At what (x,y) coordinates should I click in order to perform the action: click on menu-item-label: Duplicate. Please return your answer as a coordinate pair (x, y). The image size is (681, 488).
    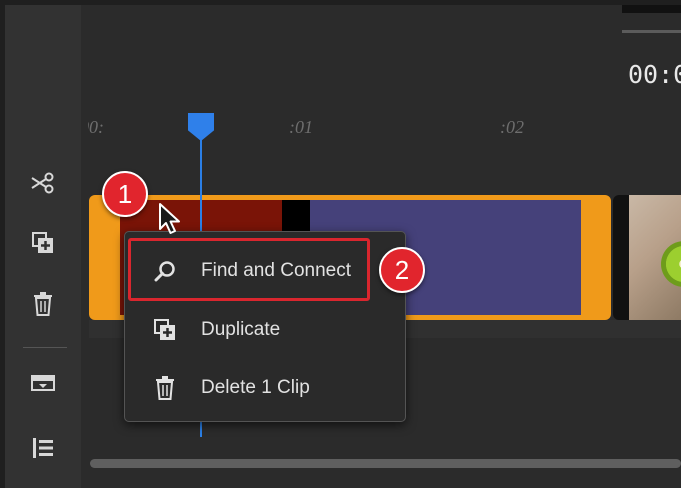
    Looking at the image, I should click on (241, 329).